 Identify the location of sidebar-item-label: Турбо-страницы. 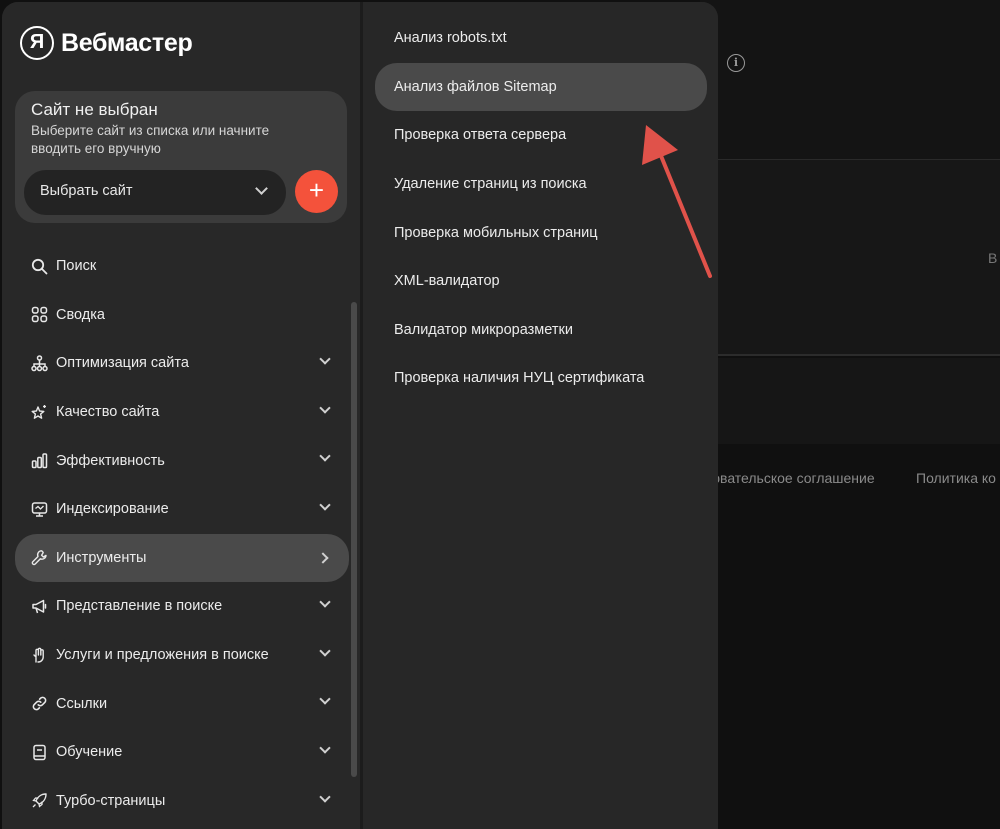
(111, 800).